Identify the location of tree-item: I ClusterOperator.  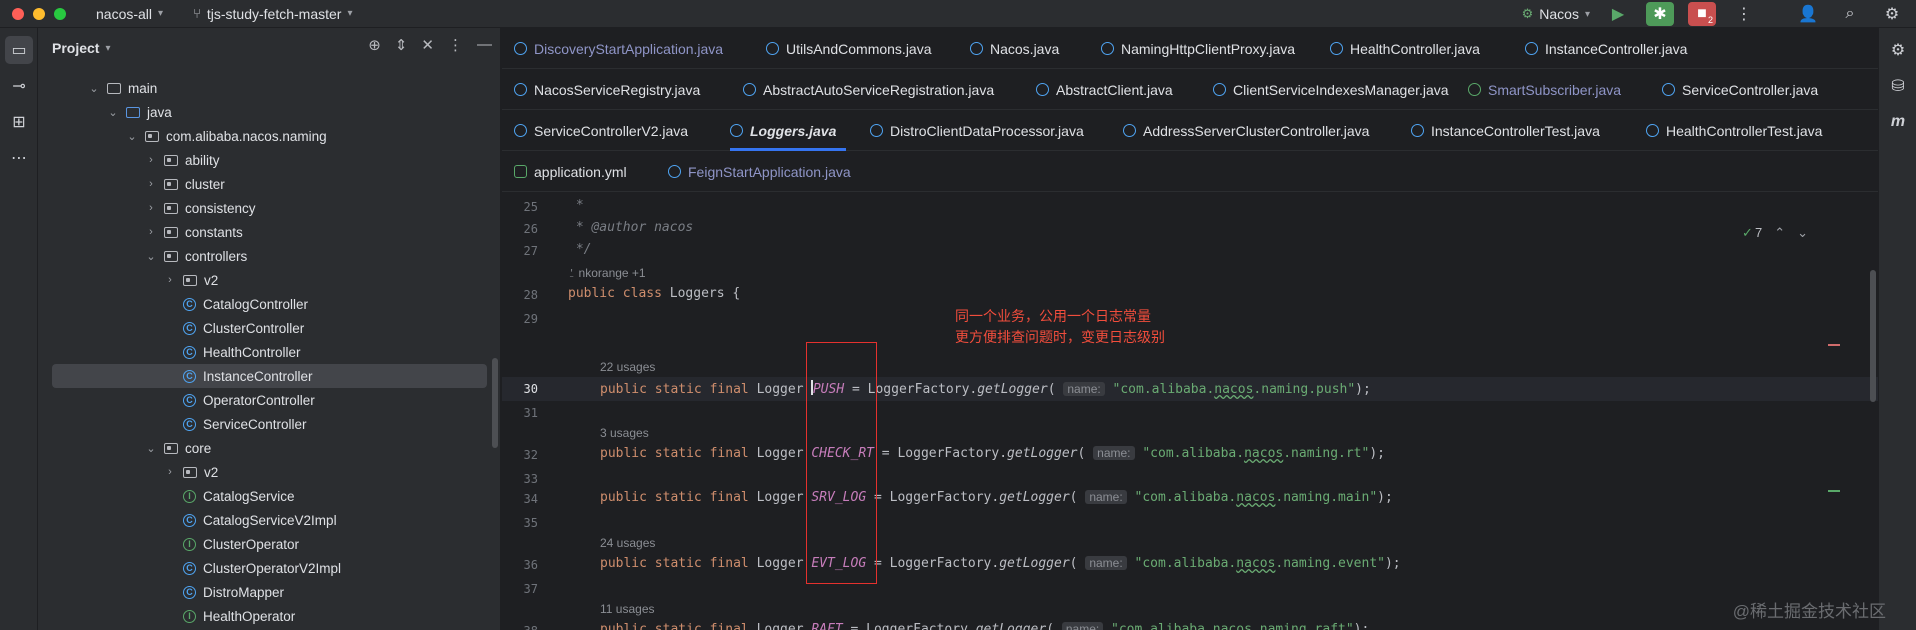
(269, 544).